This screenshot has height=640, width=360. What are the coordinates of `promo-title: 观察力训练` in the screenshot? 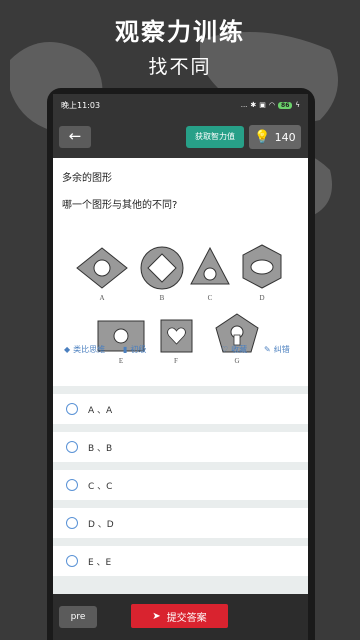 It's located at (180, 32).